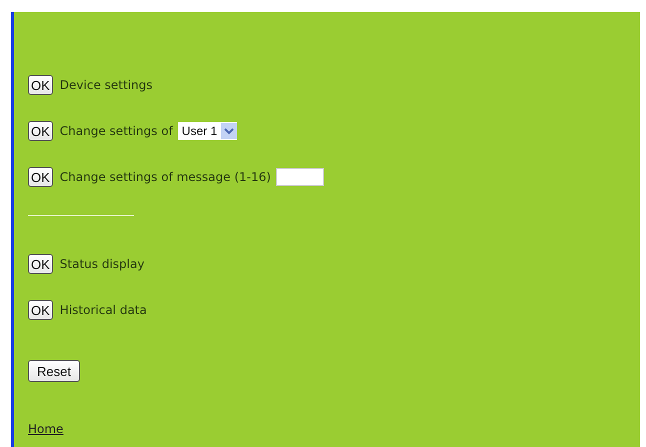 The width and height of the screenshot is (646, 447). Describe the element at coordinates (102, 264) in the screenshot. I see `action-label: Status display` at that location.